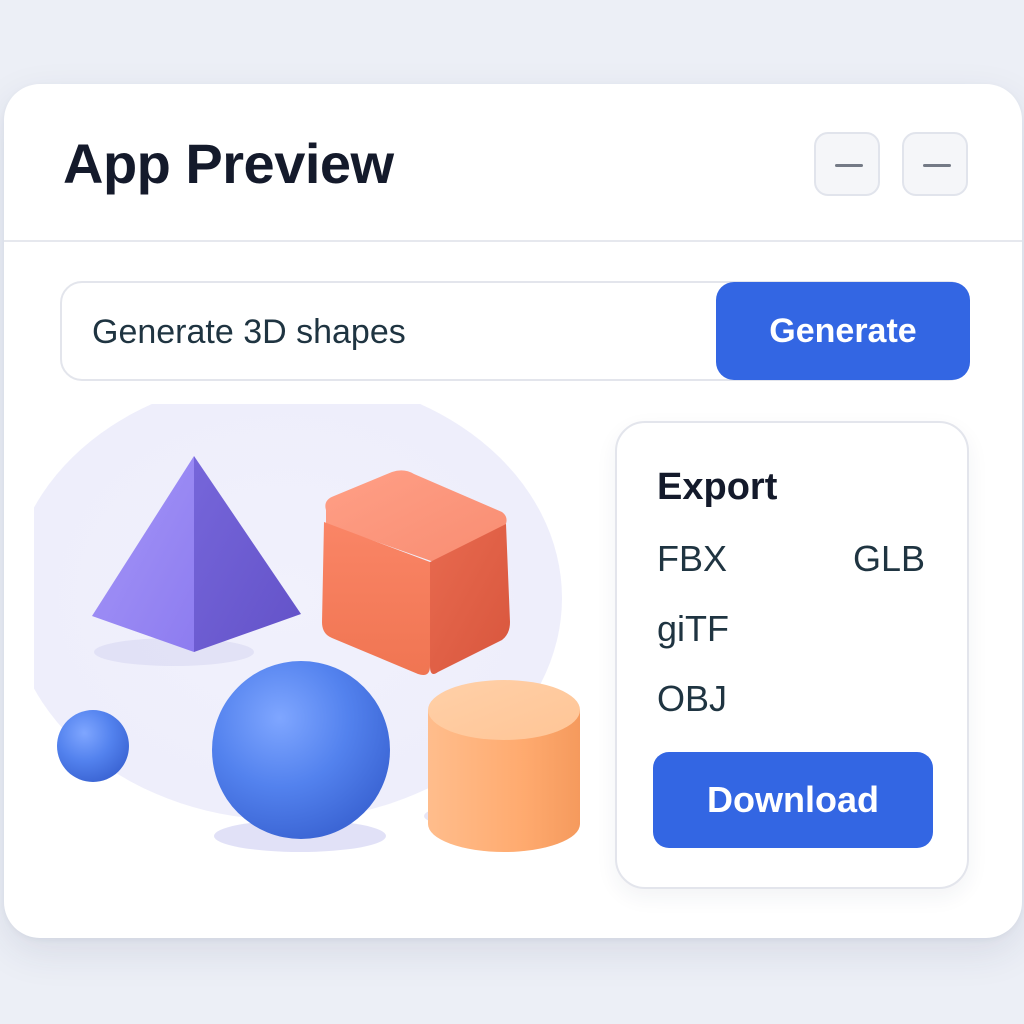  What do you see at coordinates (889, 559) in the screenshot?
I see `format-option-glb: GLB` at bounding box center [889, 559].